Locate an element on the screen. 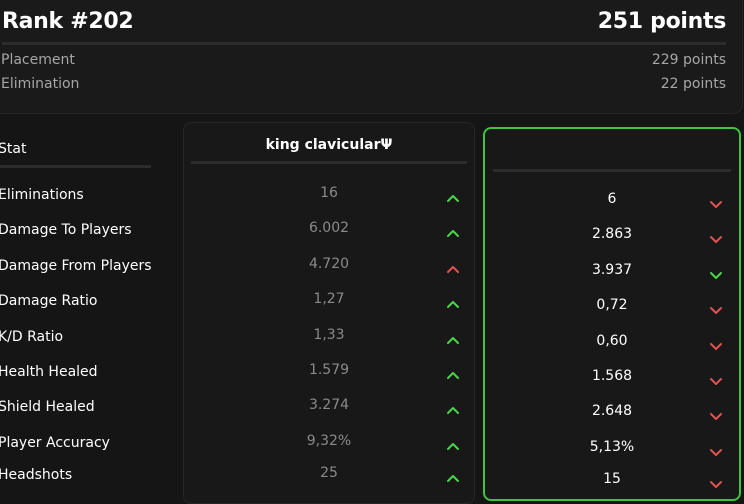  player1-stat-value: 9,32% is located at coordinates (329, 441).